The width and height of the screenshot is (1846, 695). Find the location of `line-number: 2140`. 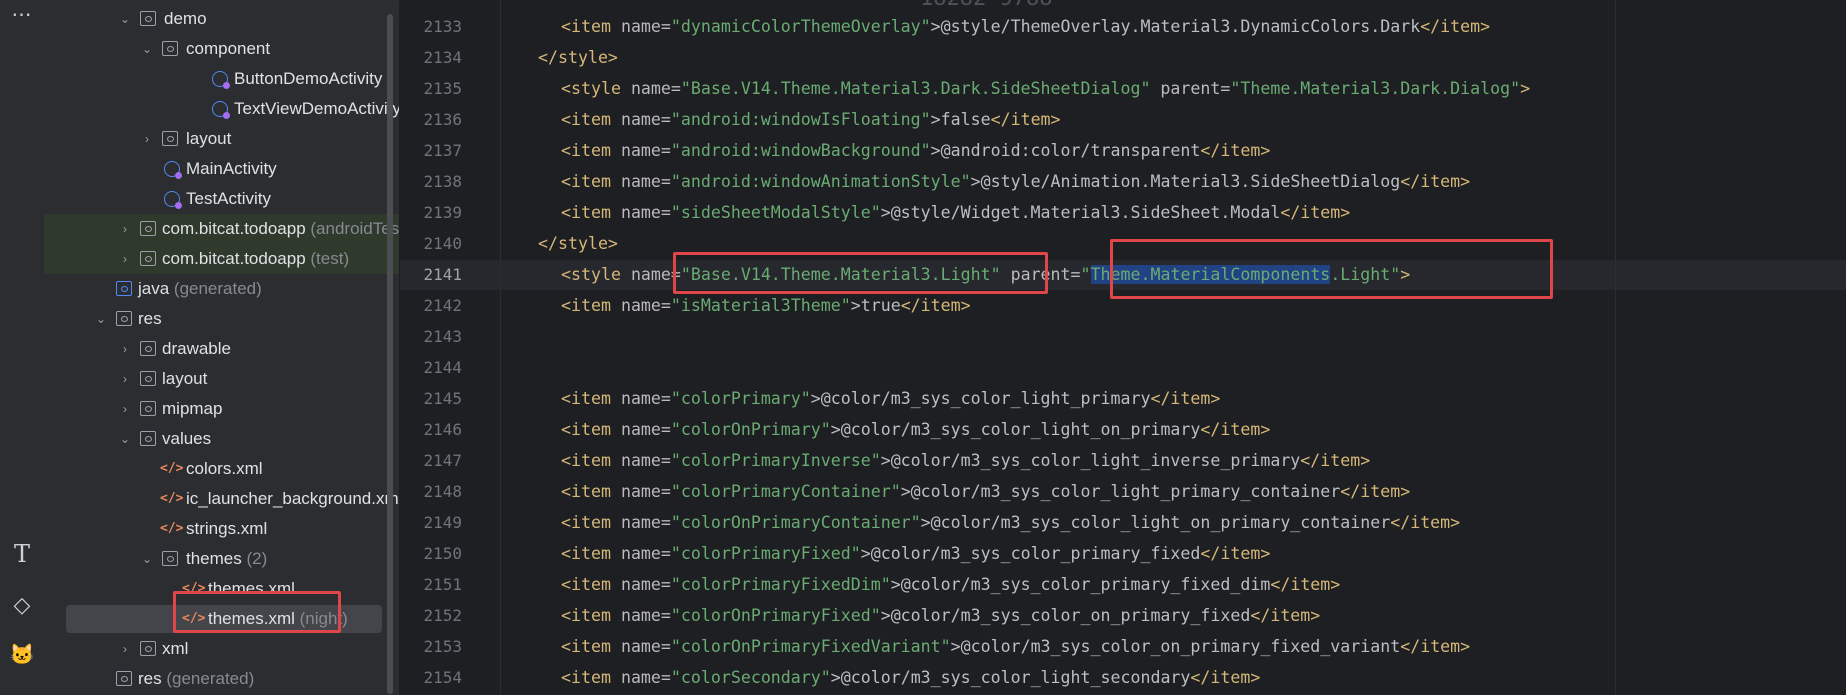

line-number: 2140 is located at coordinates (442, 243).